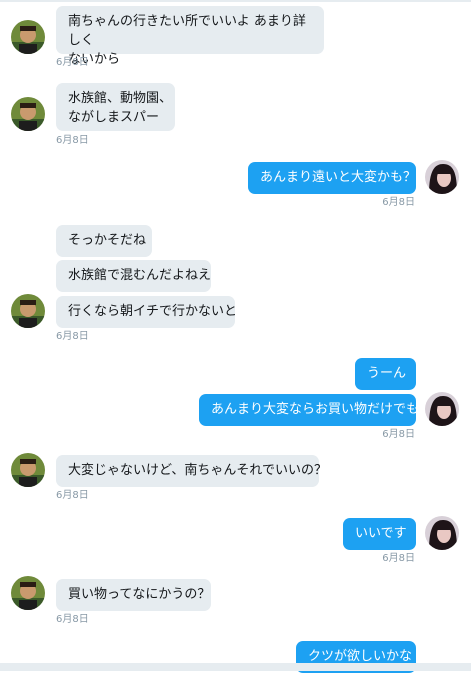  What do you see at coordinates (360, 656) in the screenshot?
I see `message-text: クツが欲しいかな` at bounding box center [360, 656].